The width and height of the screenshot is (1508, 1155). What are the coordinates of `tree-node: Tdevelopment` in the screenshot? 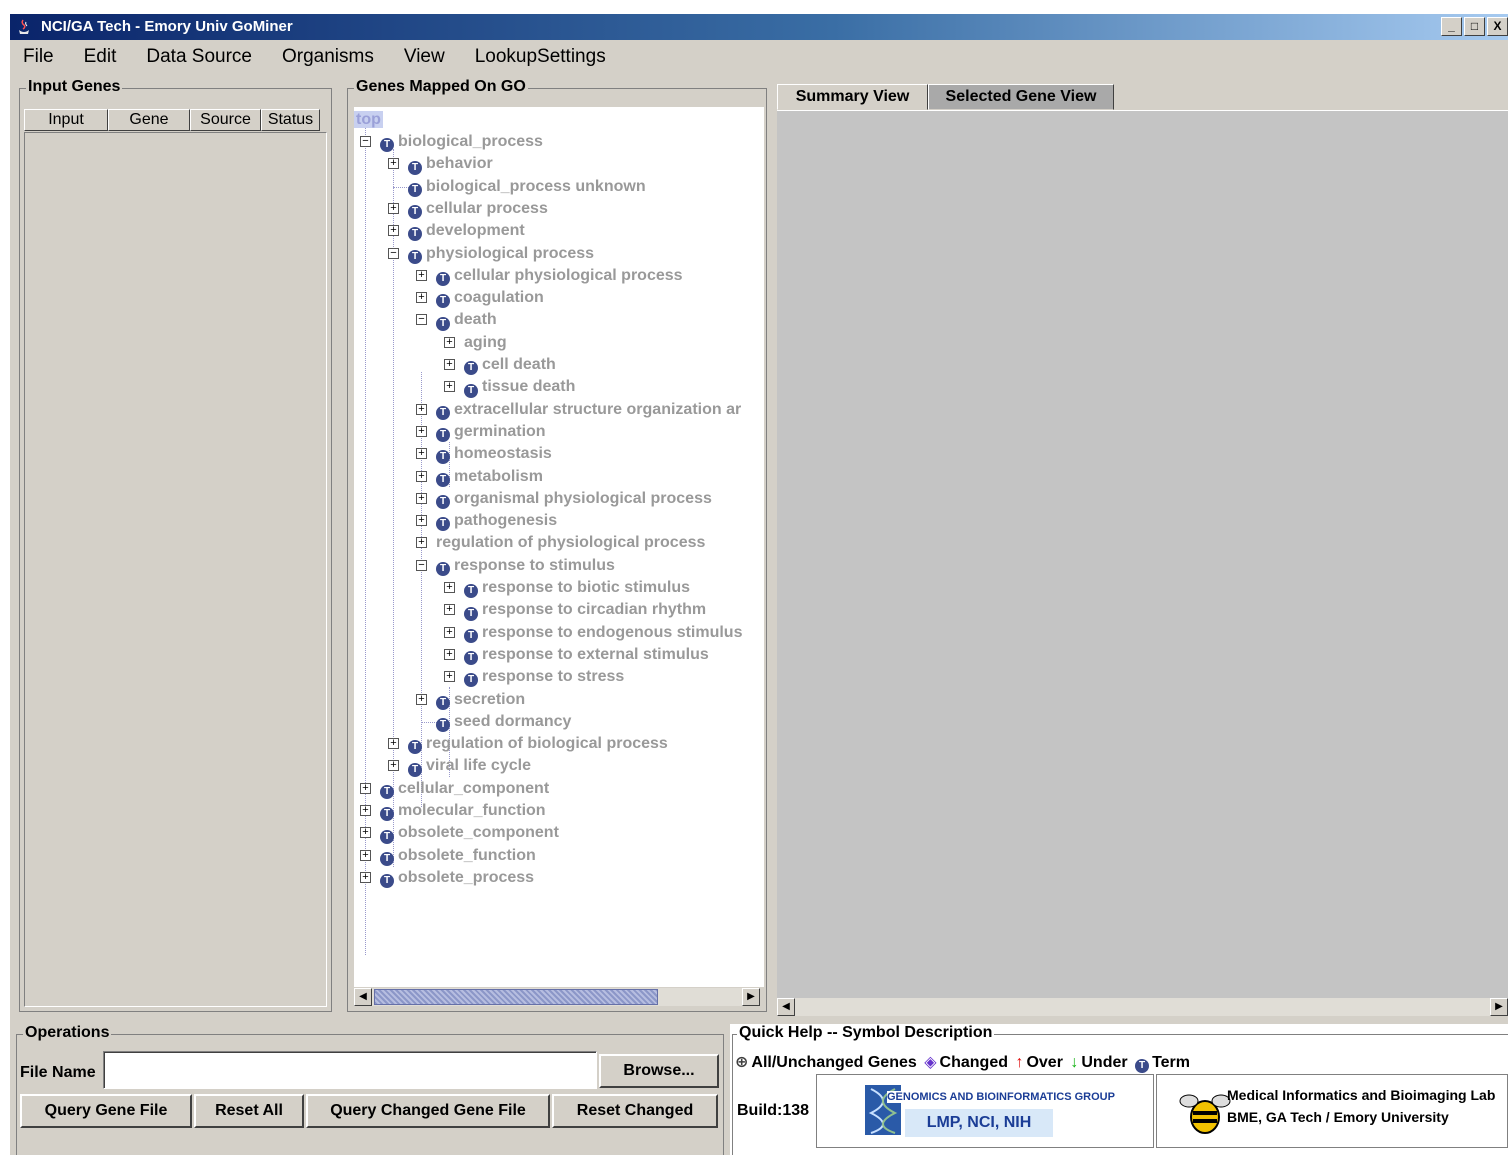 It's located at (466, 231).